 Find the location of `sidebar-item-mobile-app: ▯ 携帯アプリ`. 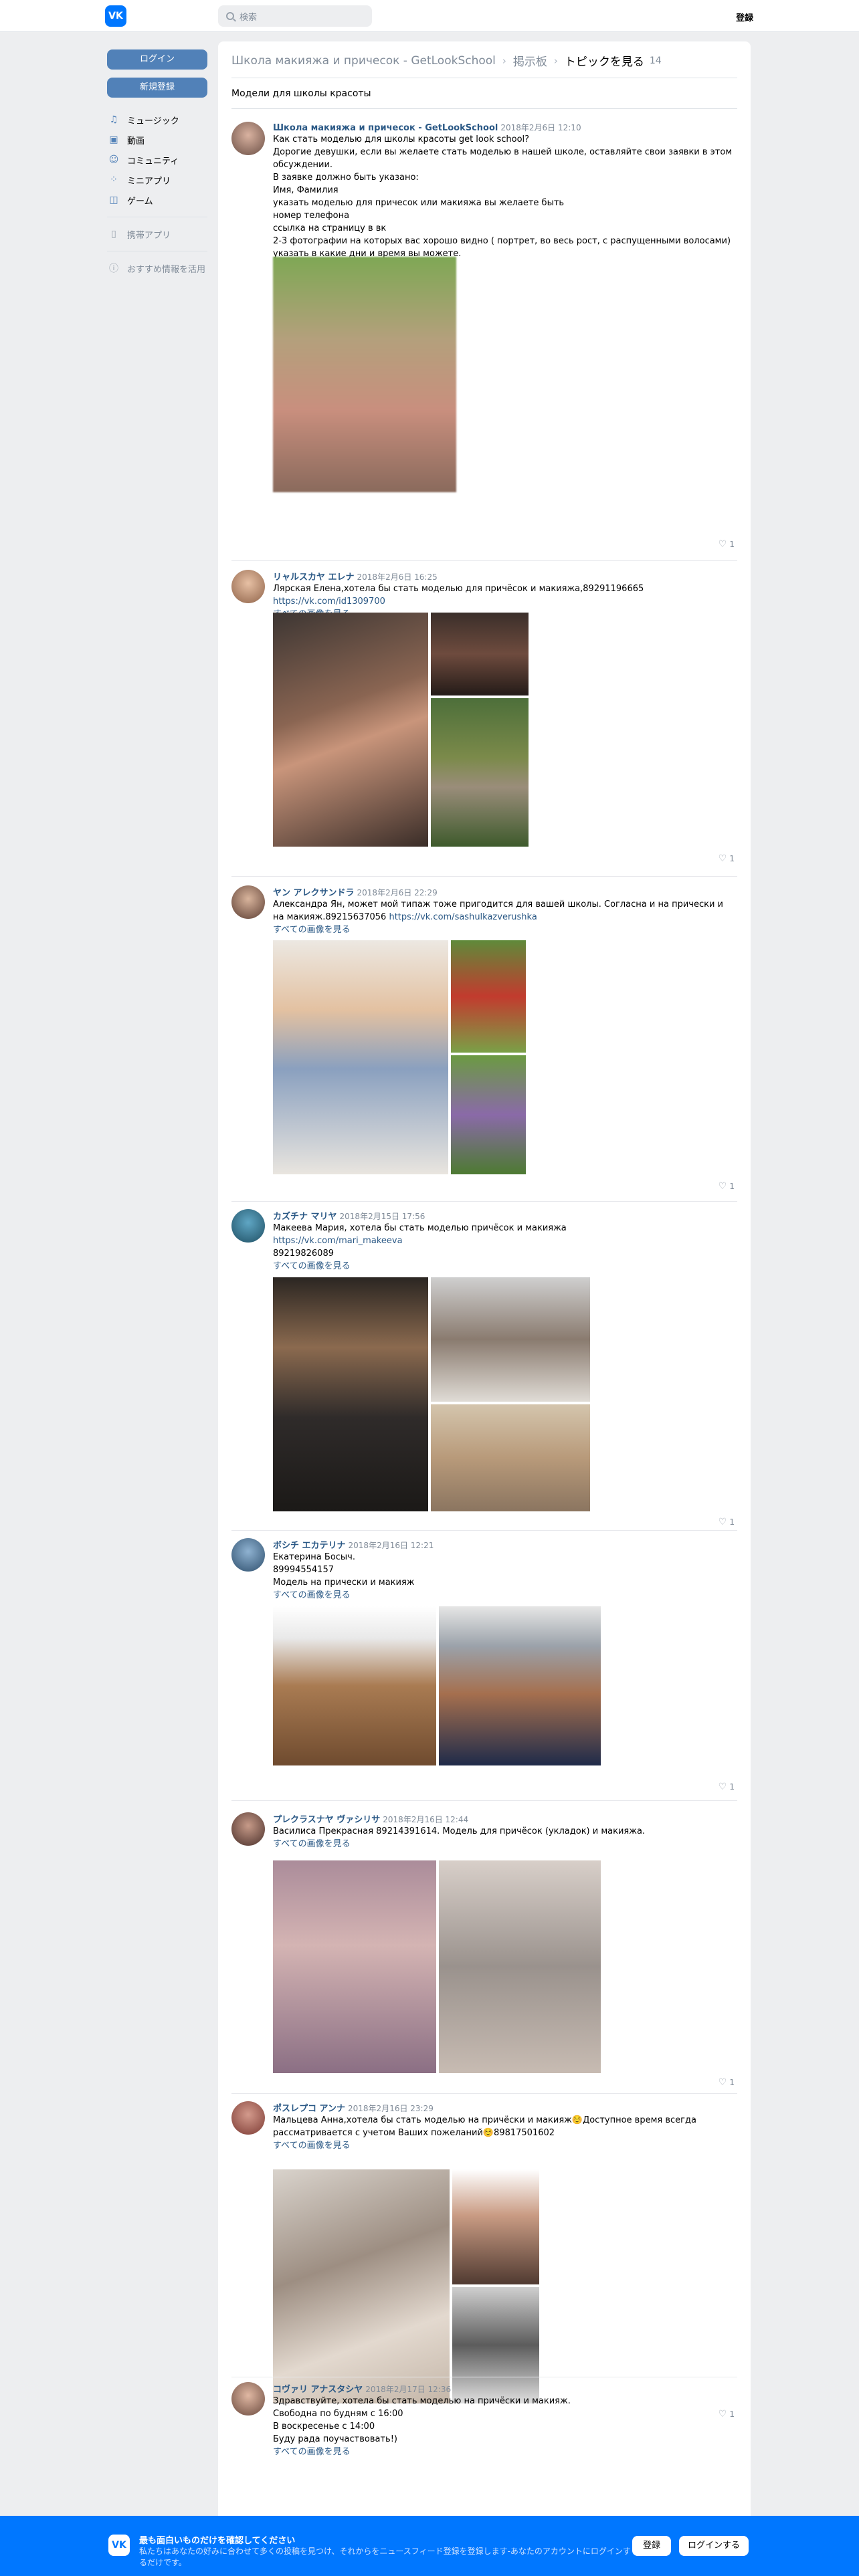

sidebar-item-mobile-app: ▯ 携帯アプリ is located at coordinates (157, 234).